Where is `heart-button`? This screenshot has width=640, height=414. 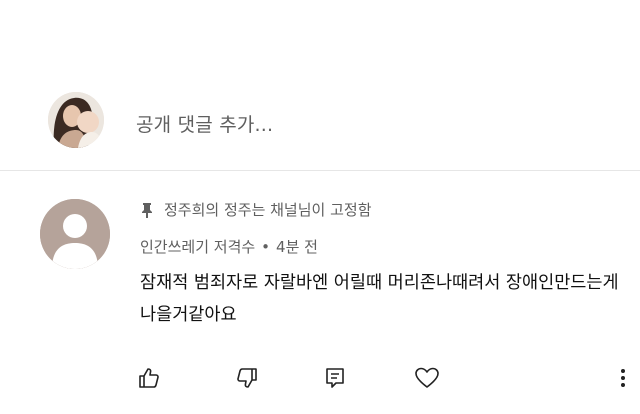 heart-button is located at coordinates (427, 378).